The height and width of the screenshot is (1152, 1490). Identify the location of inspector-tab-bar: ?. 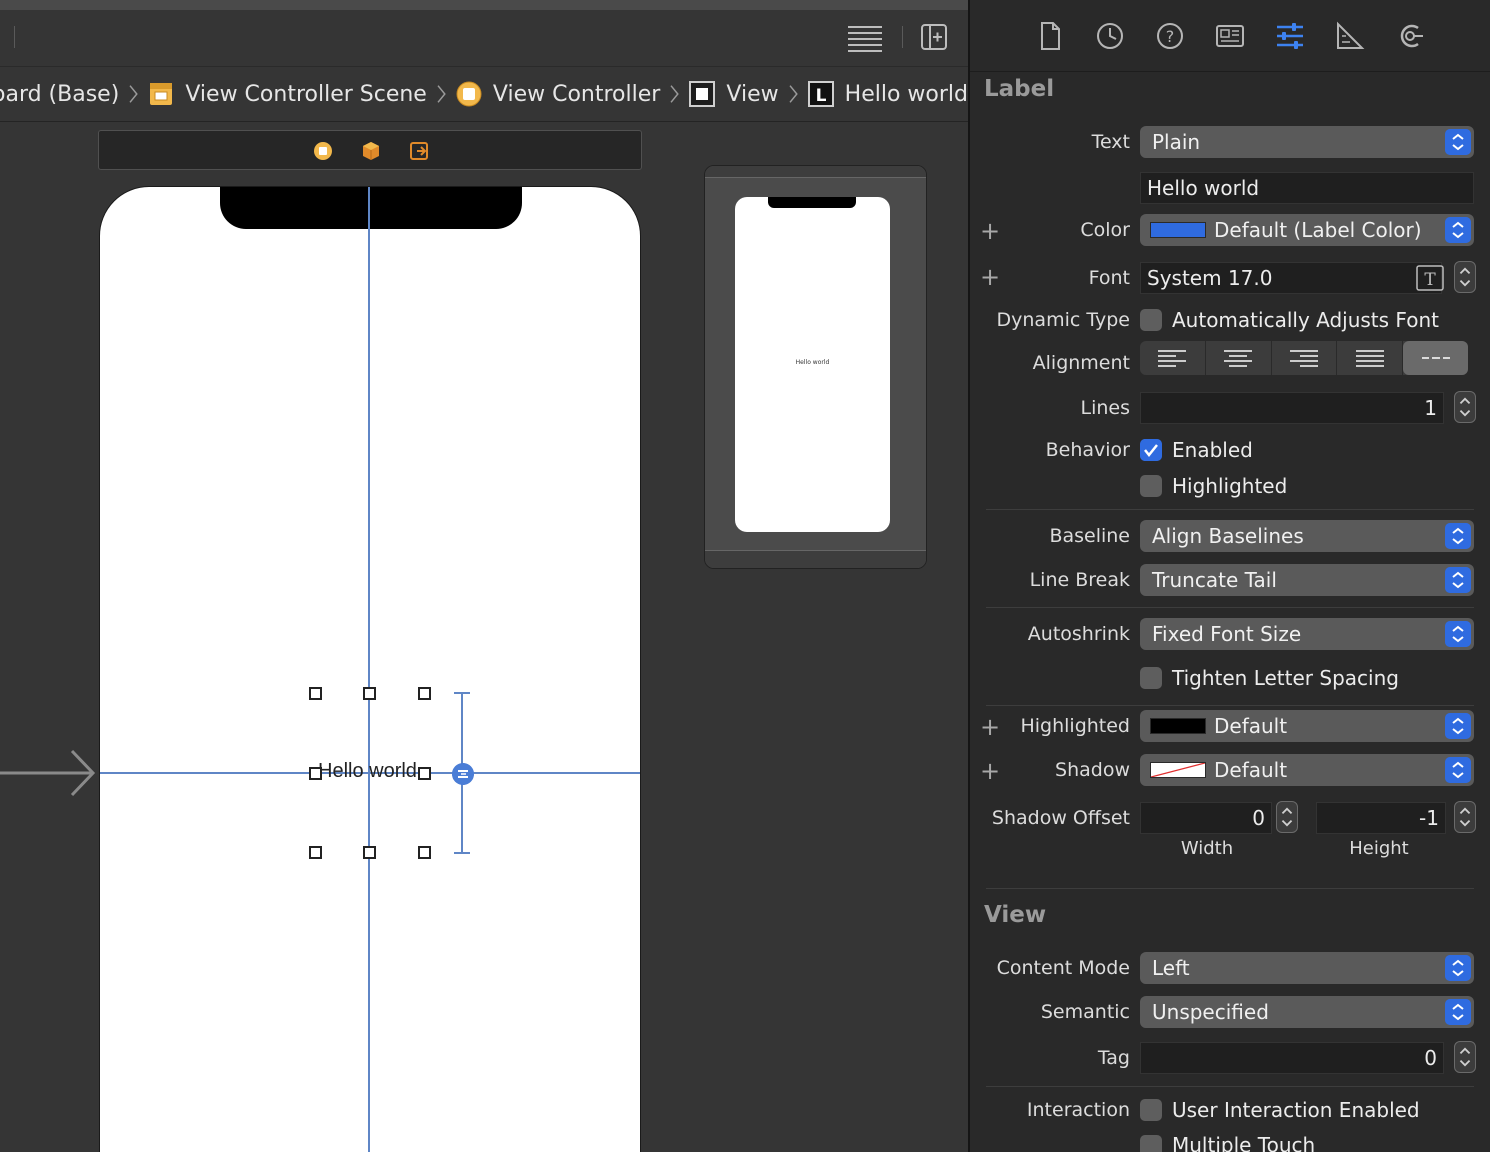
(1230, 36).